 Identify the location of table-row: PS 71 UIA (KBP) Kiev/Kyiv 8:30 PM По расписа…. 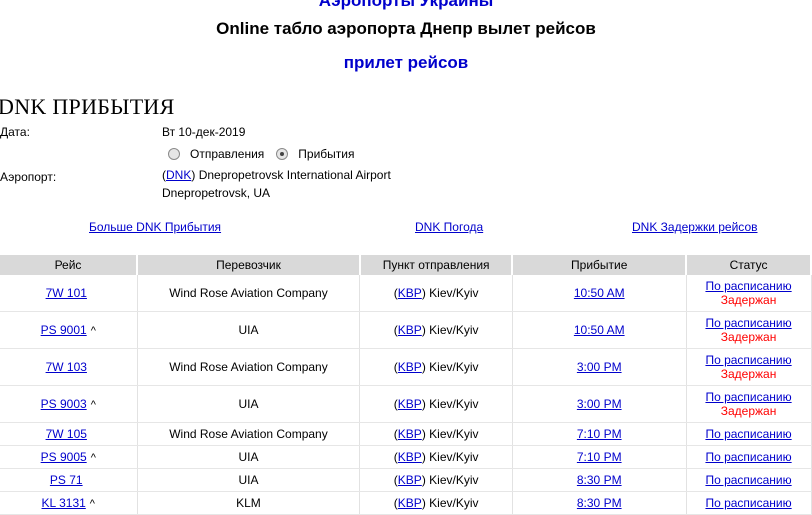
(406, 480).